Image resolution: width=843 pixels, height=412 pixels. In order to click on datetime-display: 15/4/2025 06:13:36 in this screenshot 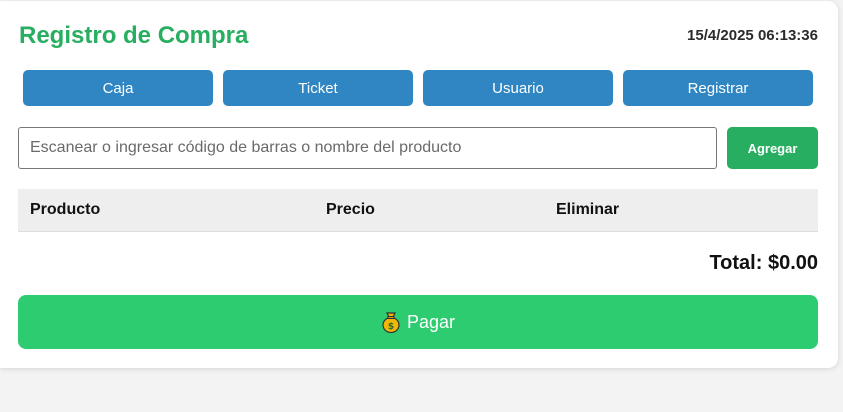, I will do `click(752, 35)`.